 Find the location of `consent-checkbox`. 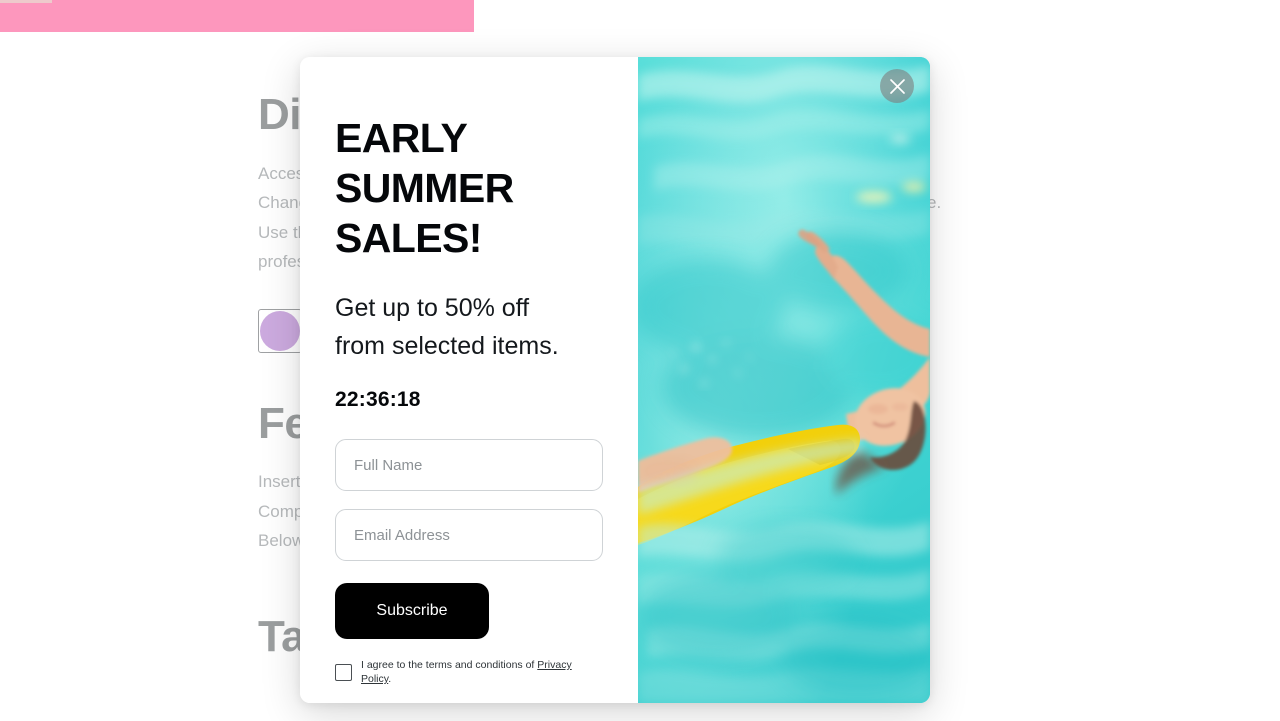

consent-checkbox is located at coordinates (343, 672).